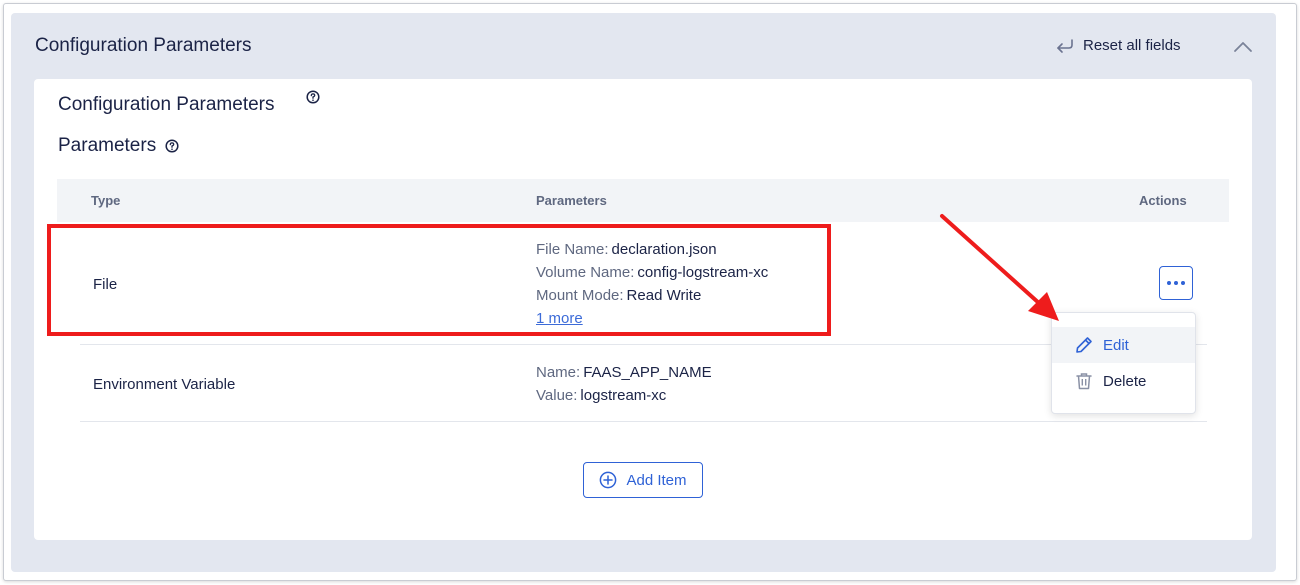  What do you see at coordinates (558, 372) in the screenshot?
I see `param-key: Name:` at bounding box center [558, 372].